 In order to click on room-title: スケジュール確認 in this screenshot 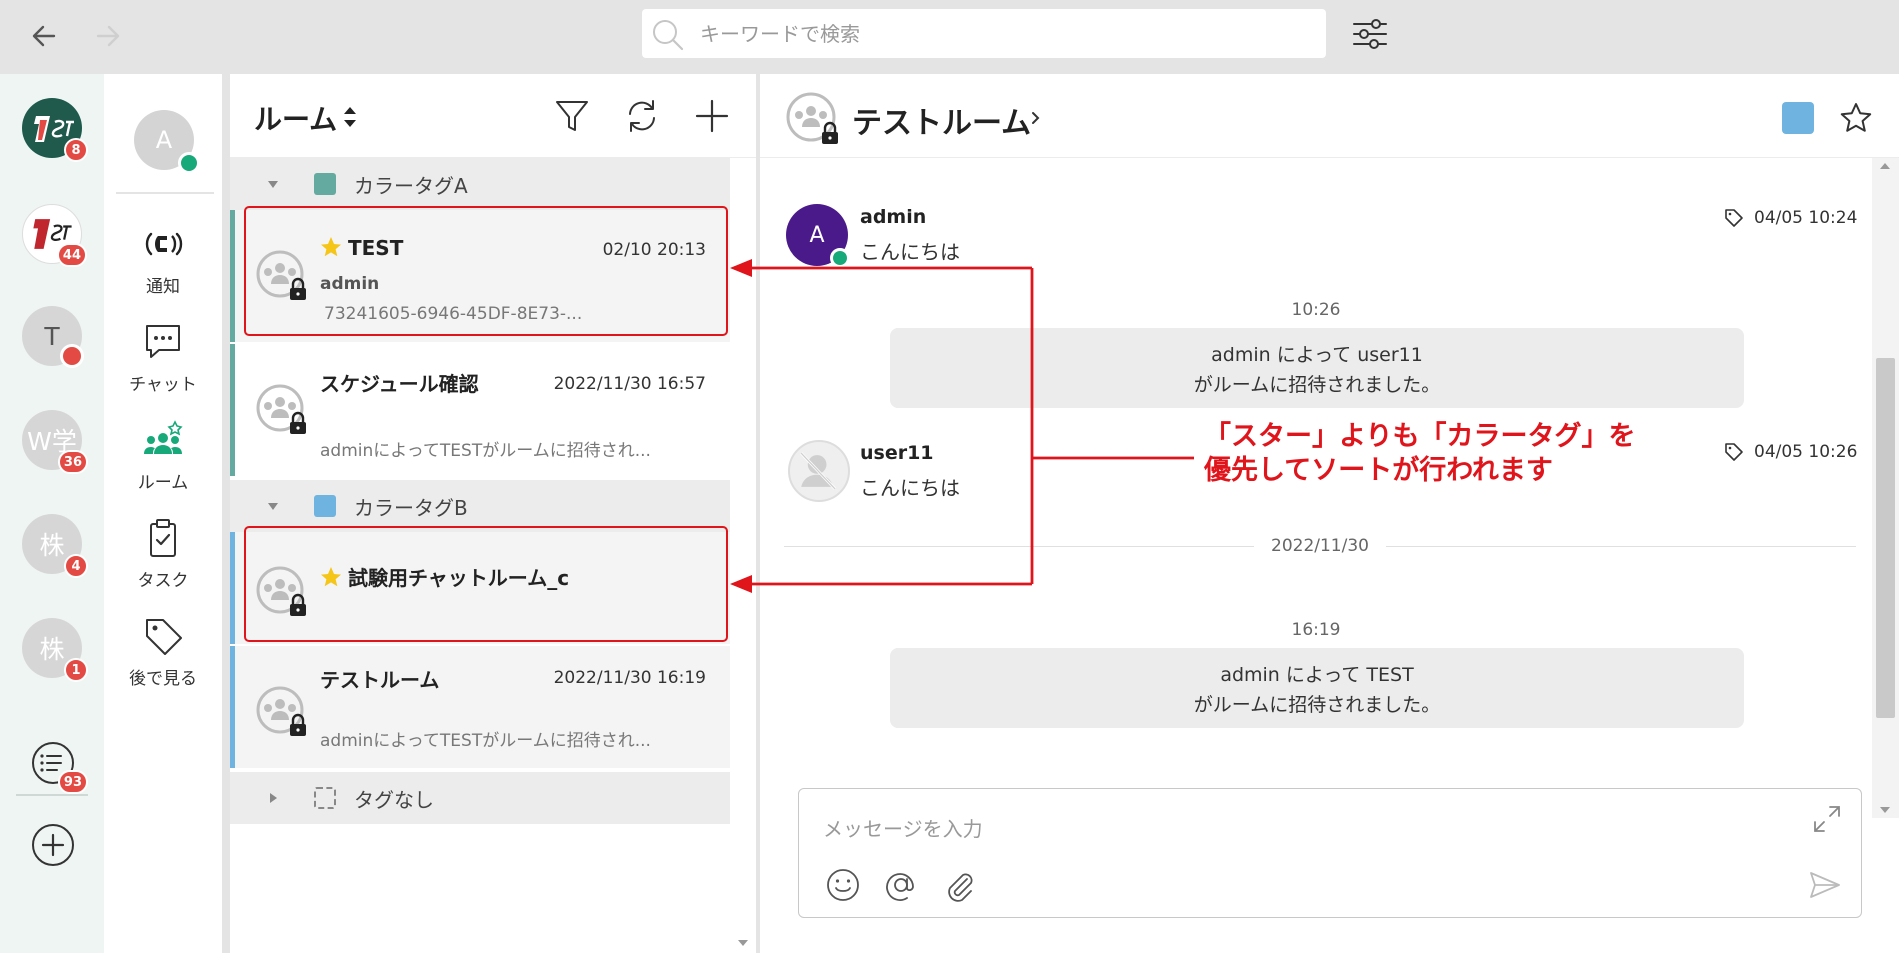, I will do `click(399, 384)`.